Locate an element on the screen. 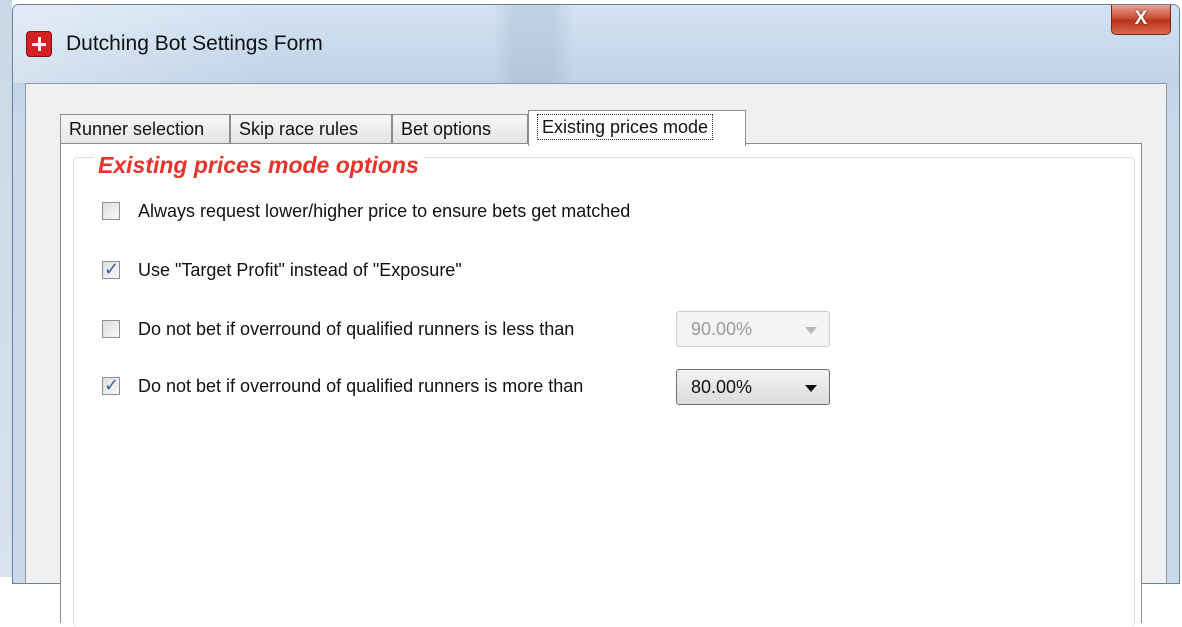 This screenshot has height=627, width=1182. tab-runner-selection: Runner selection is located at coordinates (145, 129).